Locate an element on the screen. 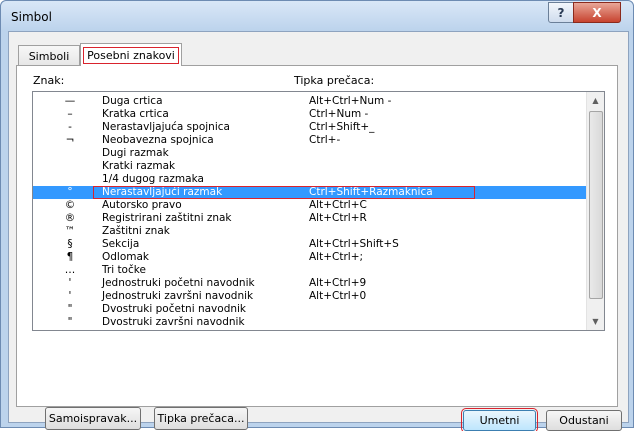  list-item-char: § is located at coordinates (70, 244).